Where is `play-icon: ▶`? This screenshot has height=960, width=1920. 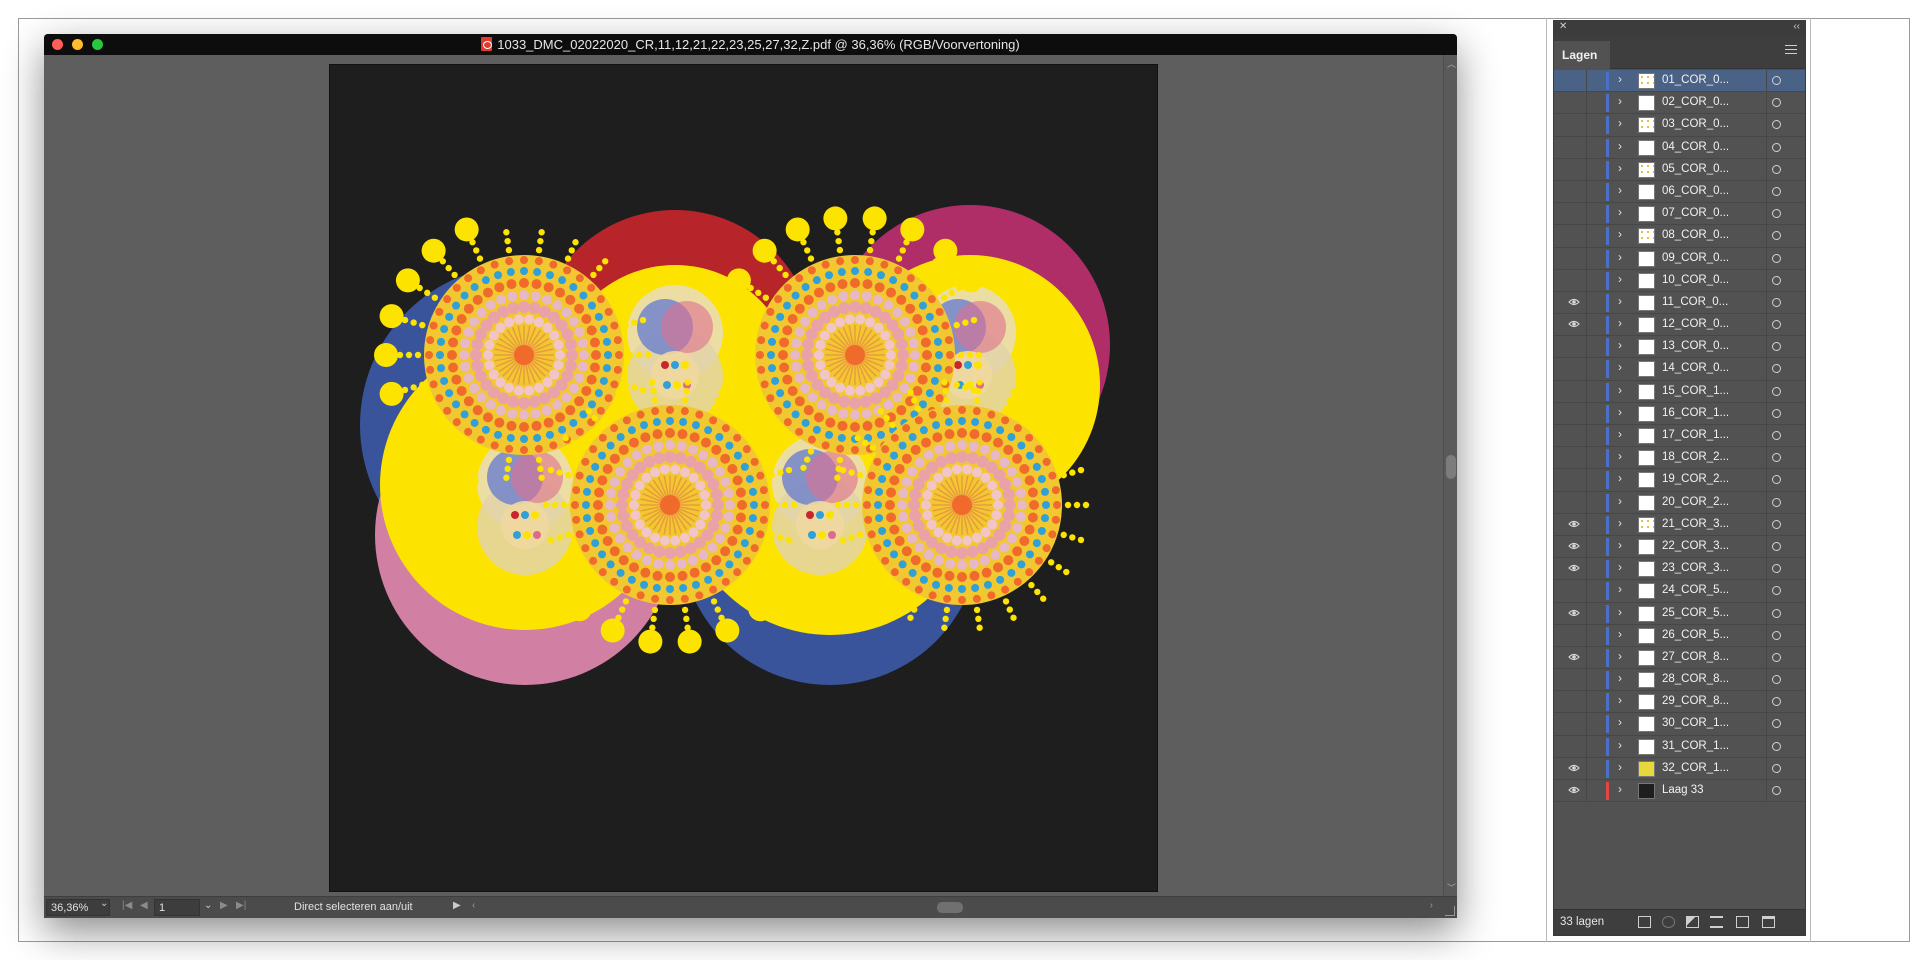 play-icon: ▶ is located at coordinates (457, 905).